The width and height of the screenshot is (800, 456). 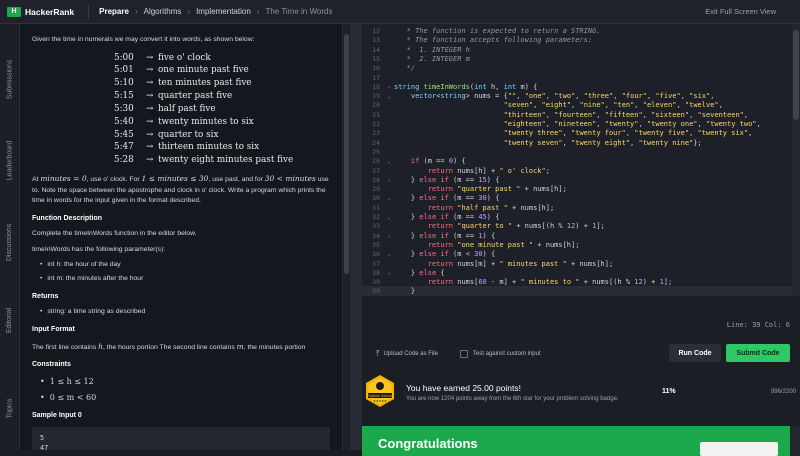 What do you see at coordinates (373, 40) in the screenshot?
I see `line-number: 13` at bounding box center [373, 40].